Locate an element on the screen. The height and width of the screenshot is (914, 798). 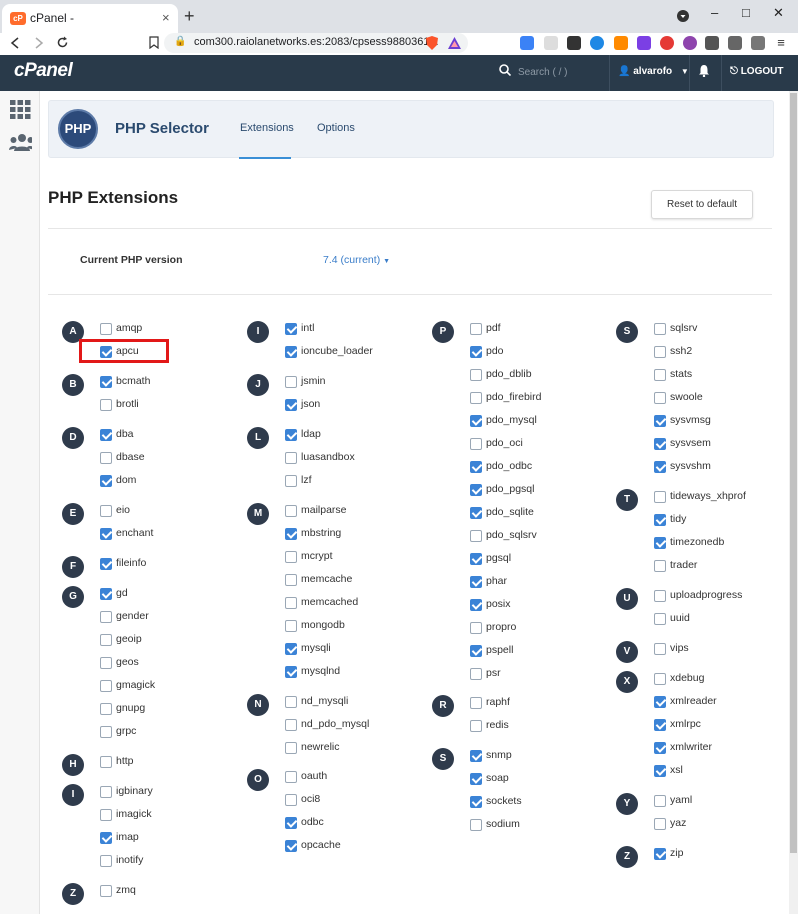
checkbox-posix is located at coordinates (476, 605).